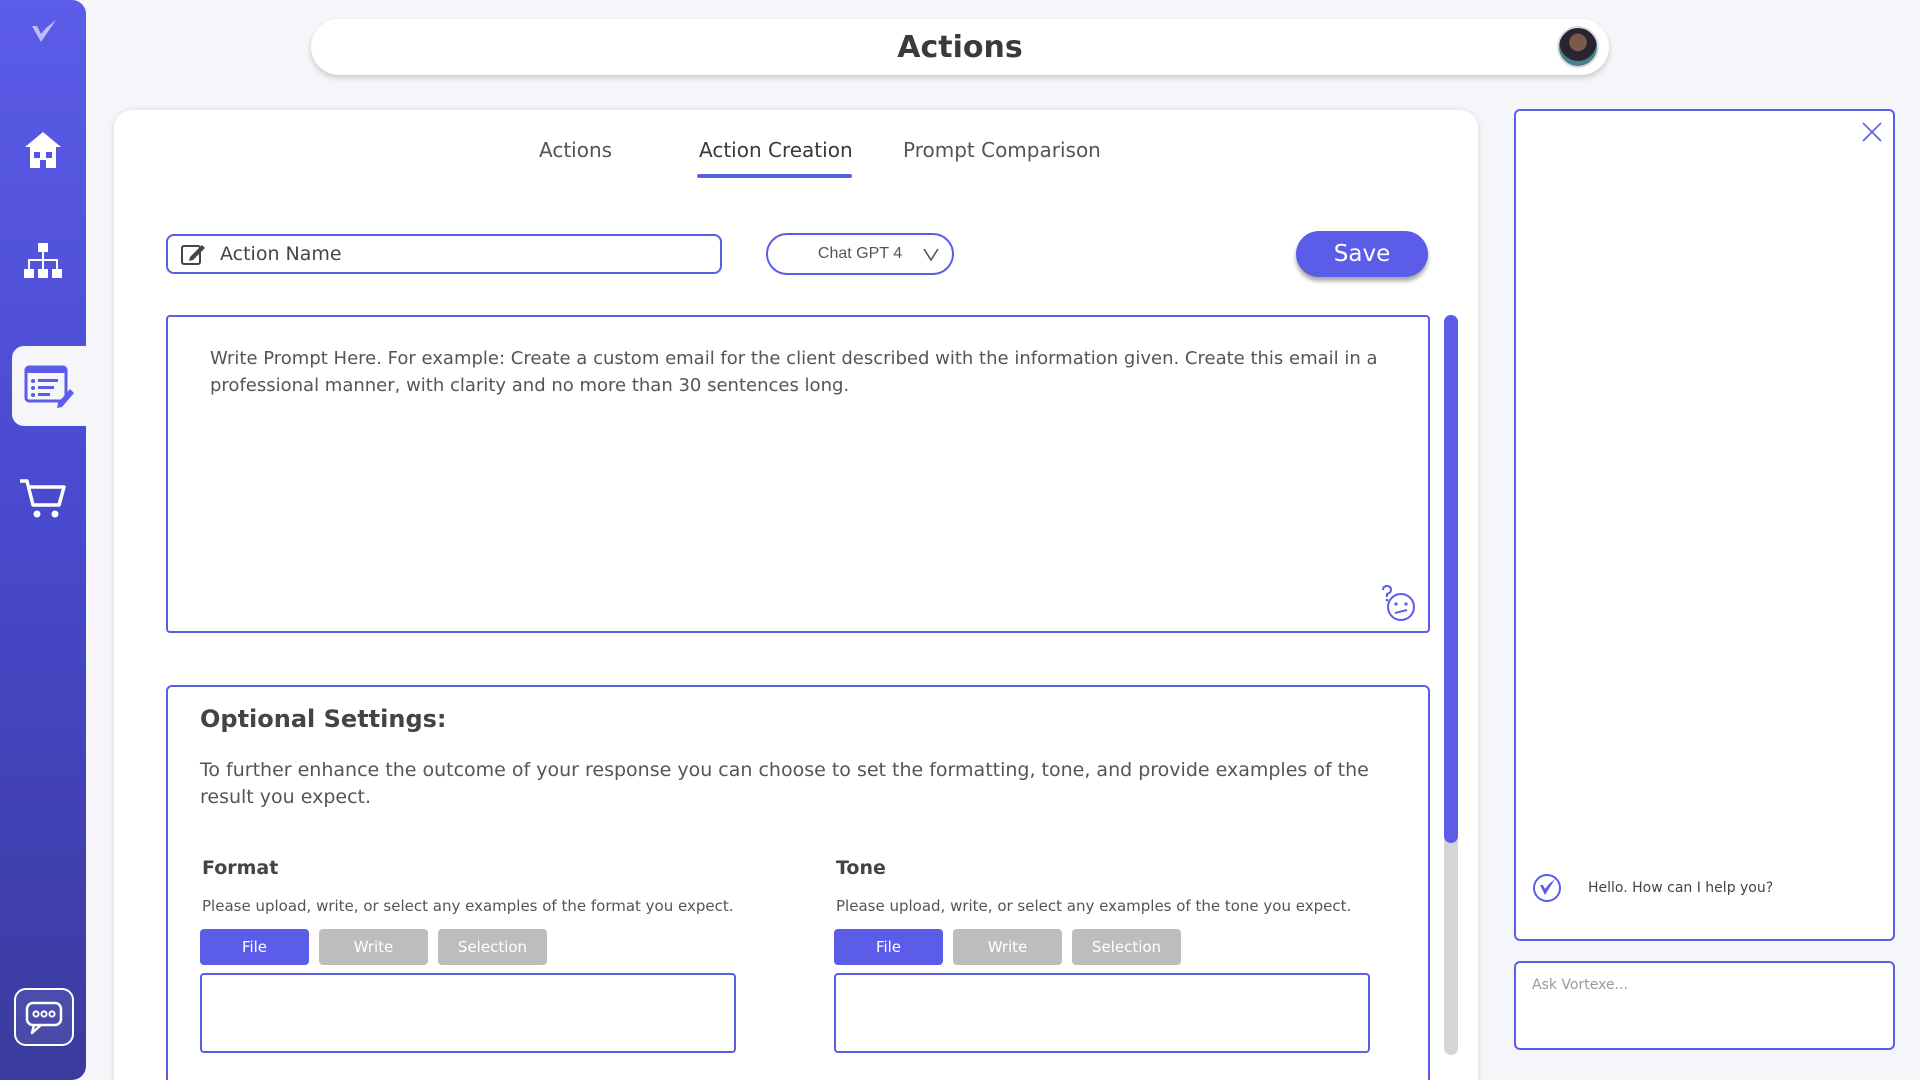  I want to click on format-source-tabs: File Write Selection, so click(481, 947).